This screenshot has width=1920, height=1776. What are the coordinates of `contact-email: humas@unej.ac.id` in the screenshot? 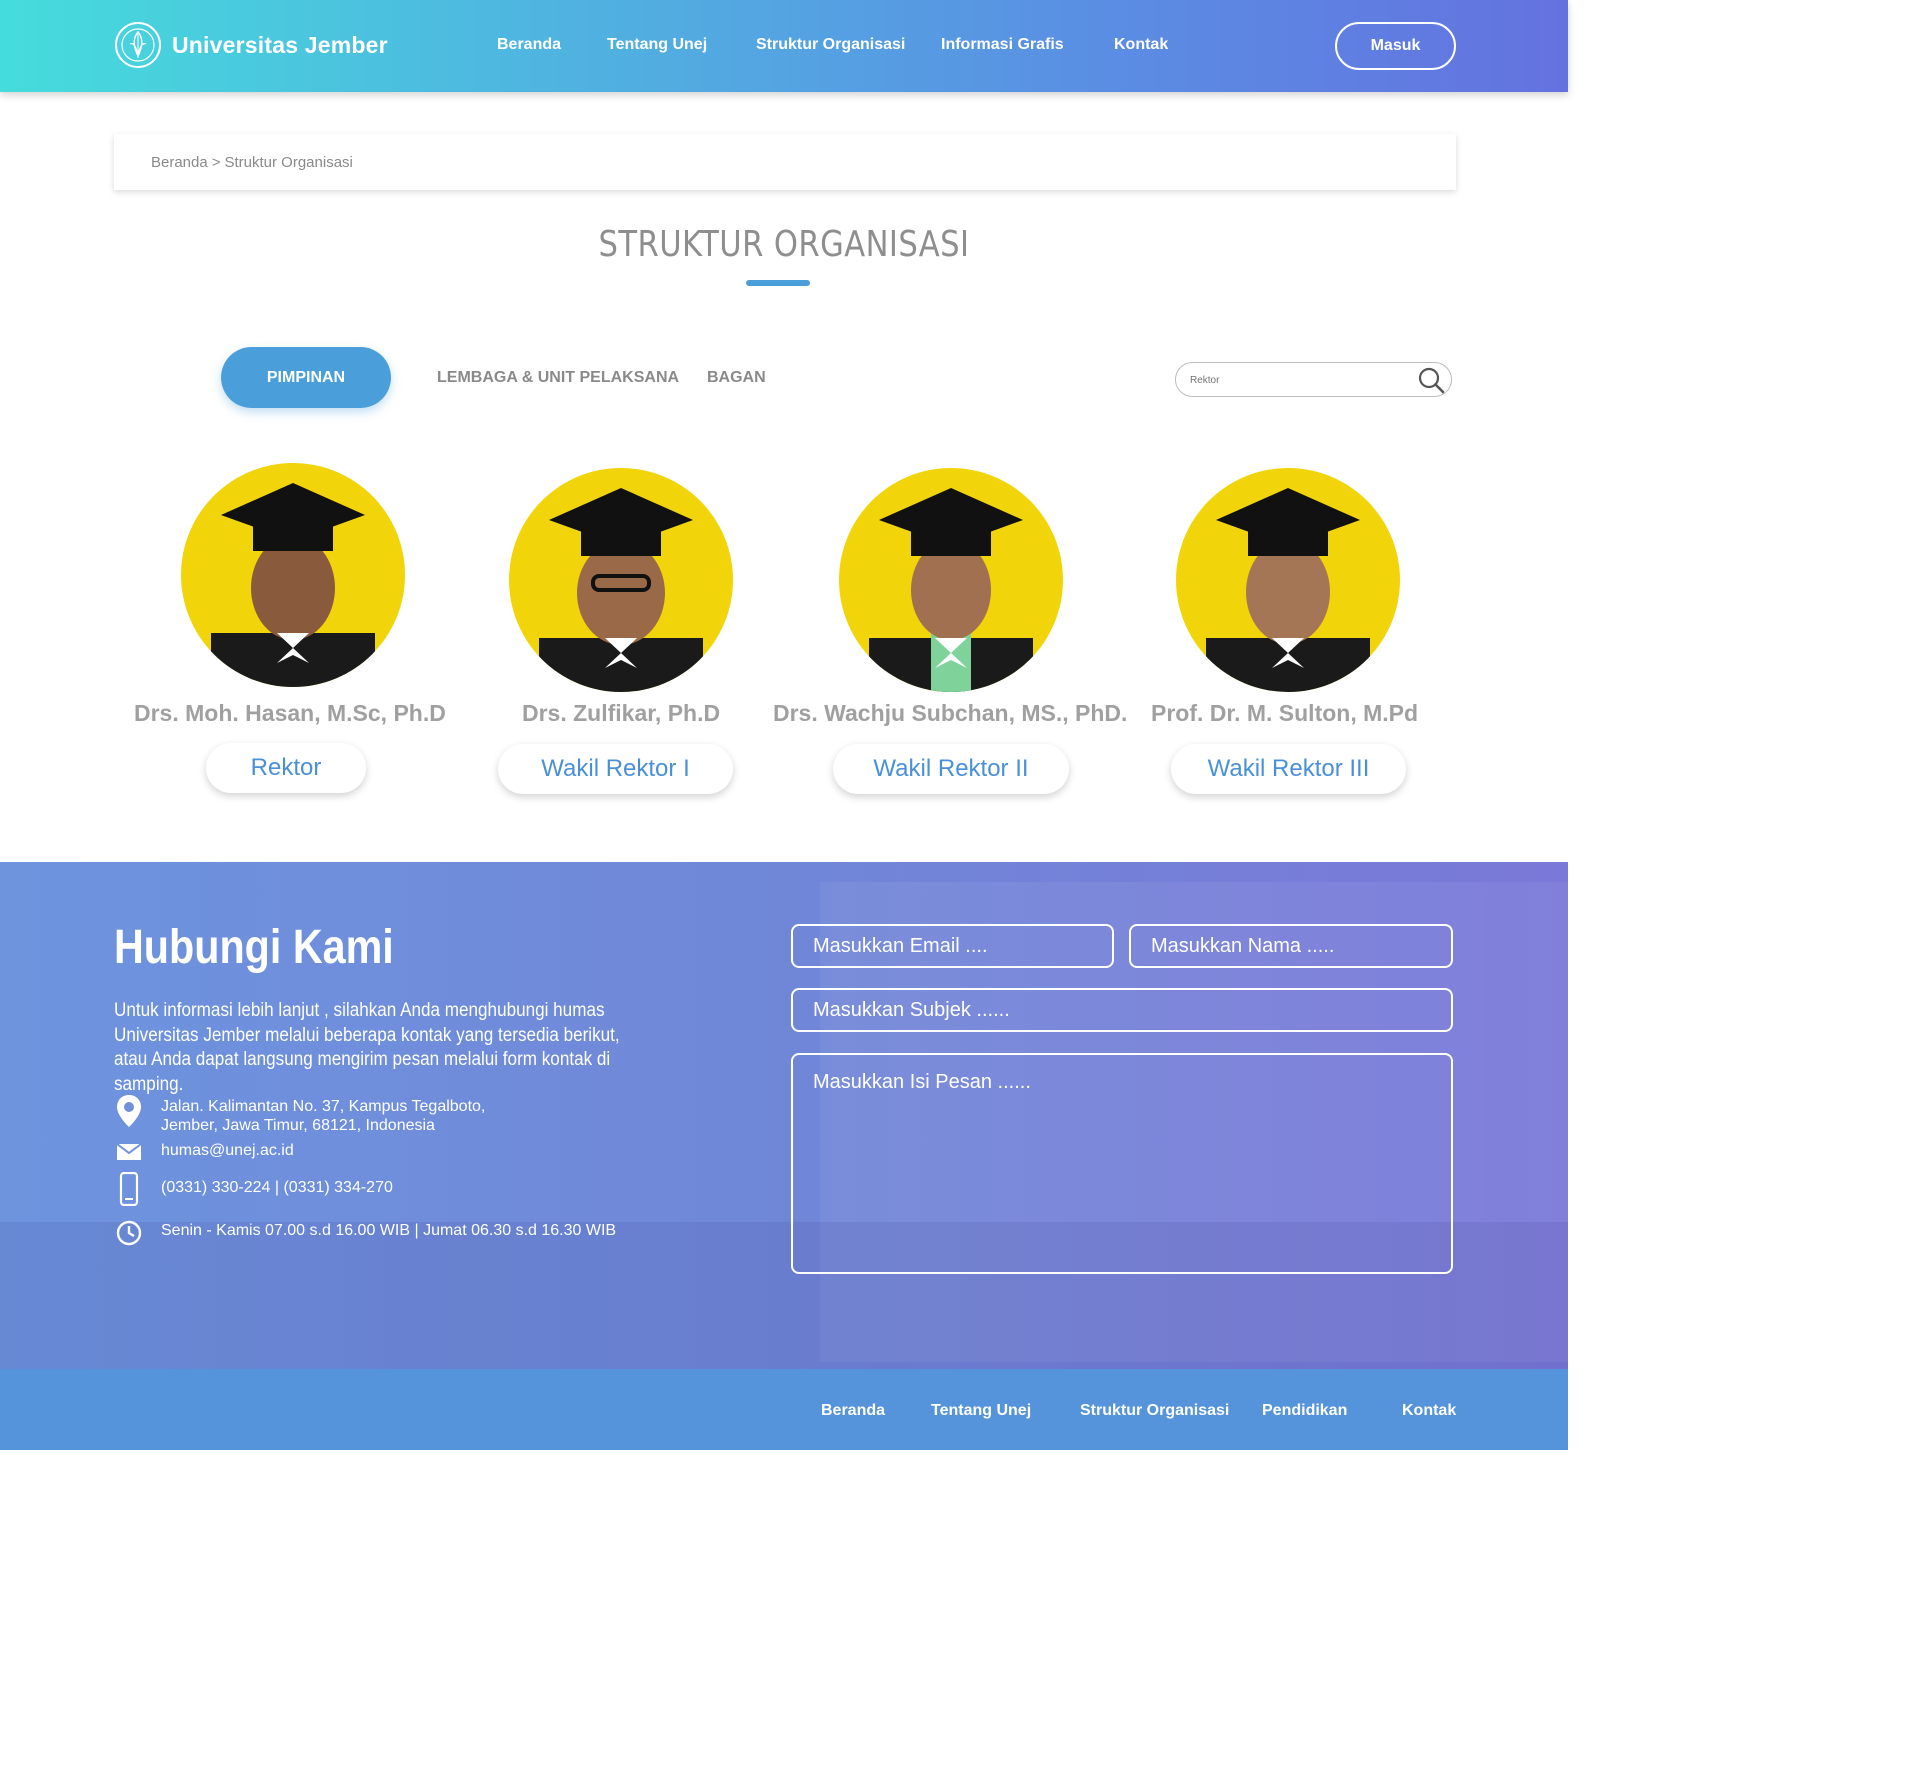 It's located at (227, 1151).